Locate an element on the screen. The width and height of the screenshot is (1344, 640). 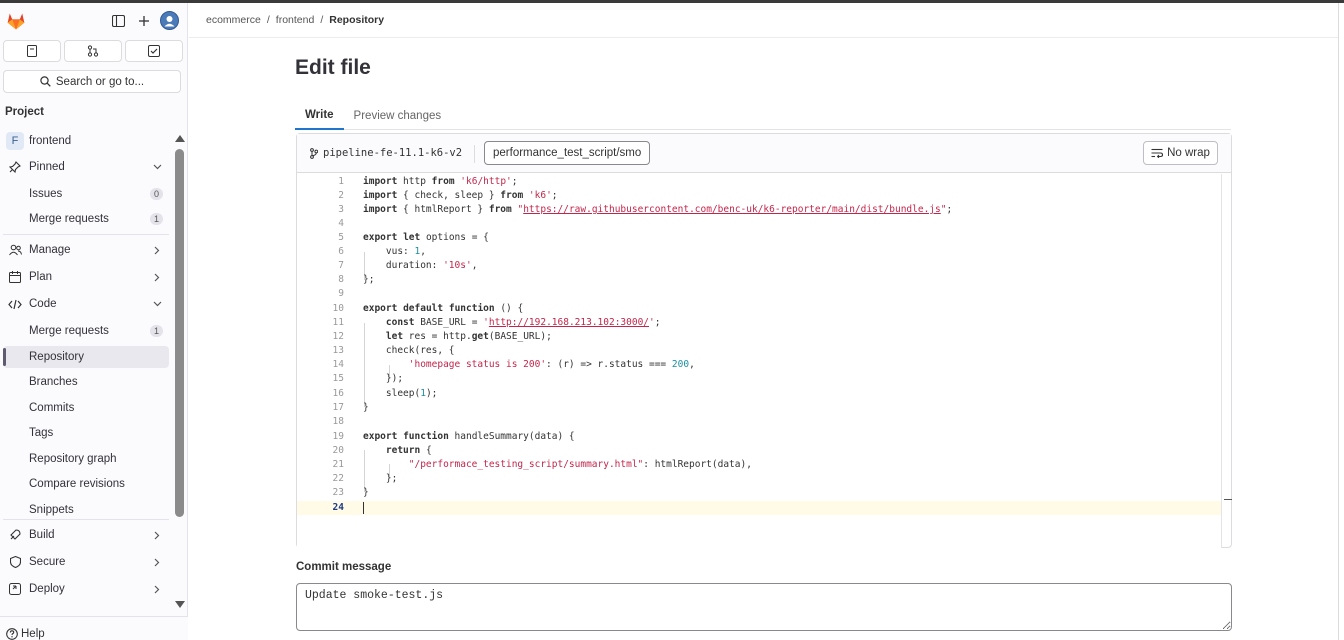
gitlab-logo-icon is located at coordinates (16, 21).